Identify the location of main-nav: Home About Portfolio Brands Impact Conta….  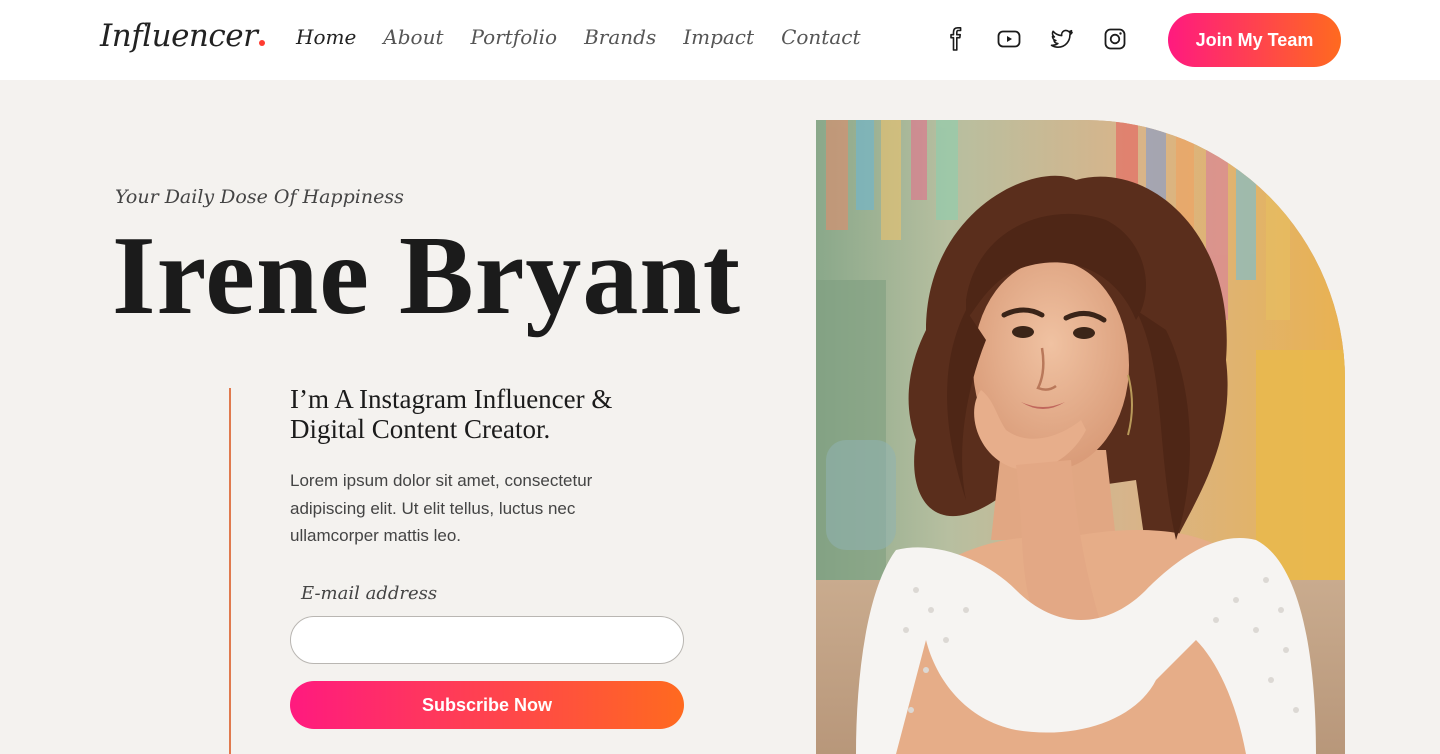
(592, 37).